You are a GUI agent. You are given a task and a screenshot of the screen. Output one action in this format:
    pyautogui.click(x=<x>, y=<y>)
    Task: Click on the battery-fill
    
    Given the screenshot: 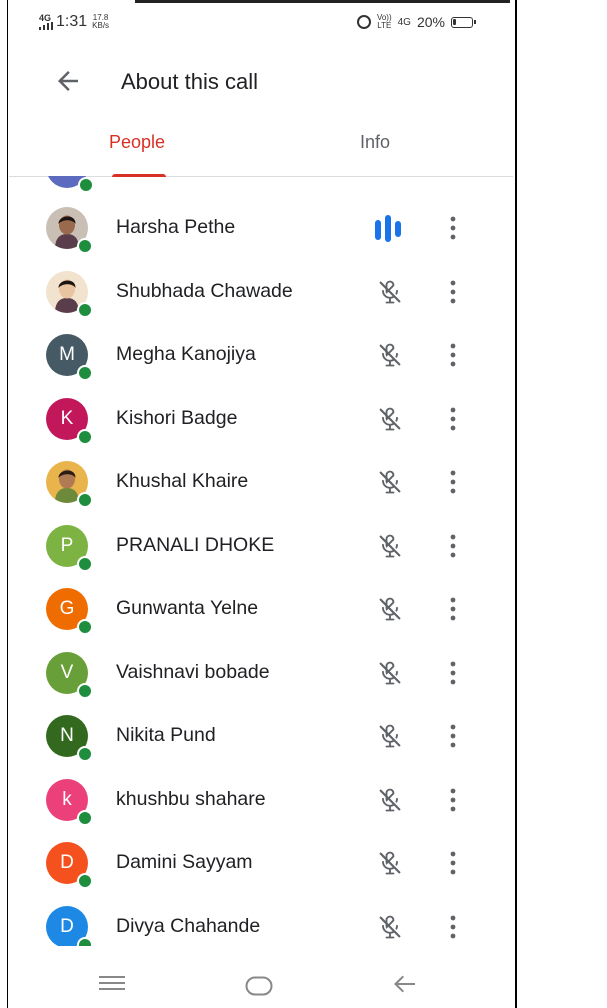 What is the action you would take?
    pyautogui.click(x=454, y=21)
    